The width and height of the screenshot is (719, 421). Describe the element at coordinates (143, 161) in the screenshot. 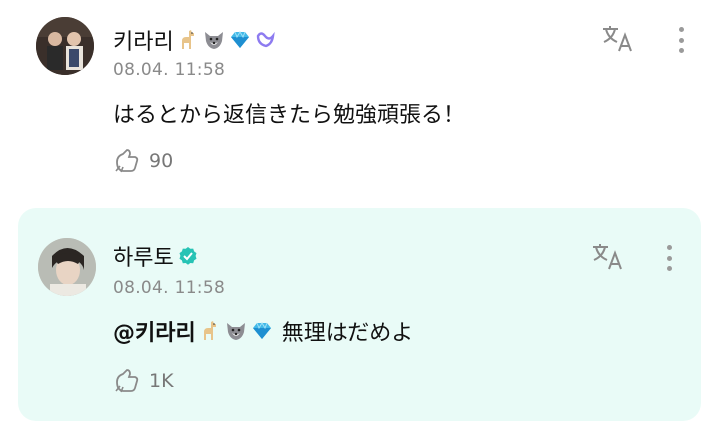

I see `like-button: 90` at that location.